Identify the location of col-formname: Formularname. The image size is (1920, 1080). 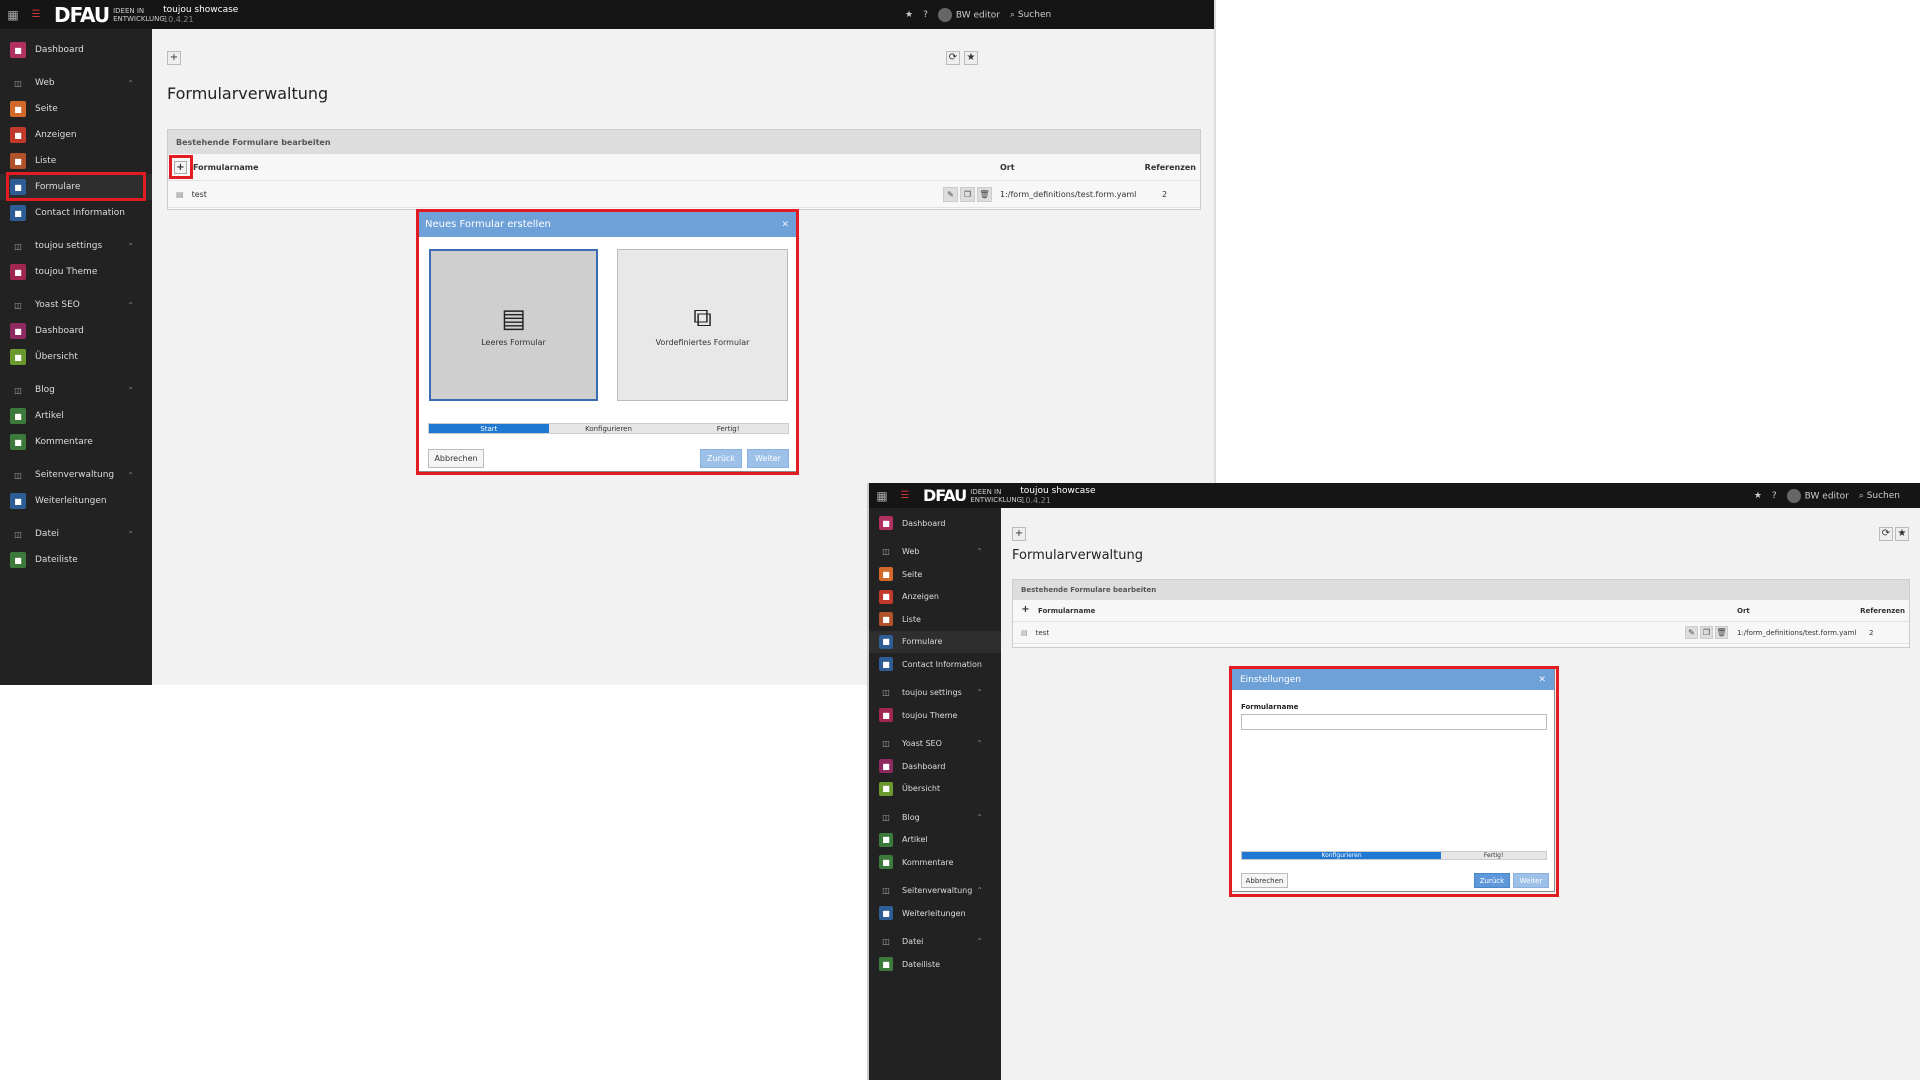
(226, 167).